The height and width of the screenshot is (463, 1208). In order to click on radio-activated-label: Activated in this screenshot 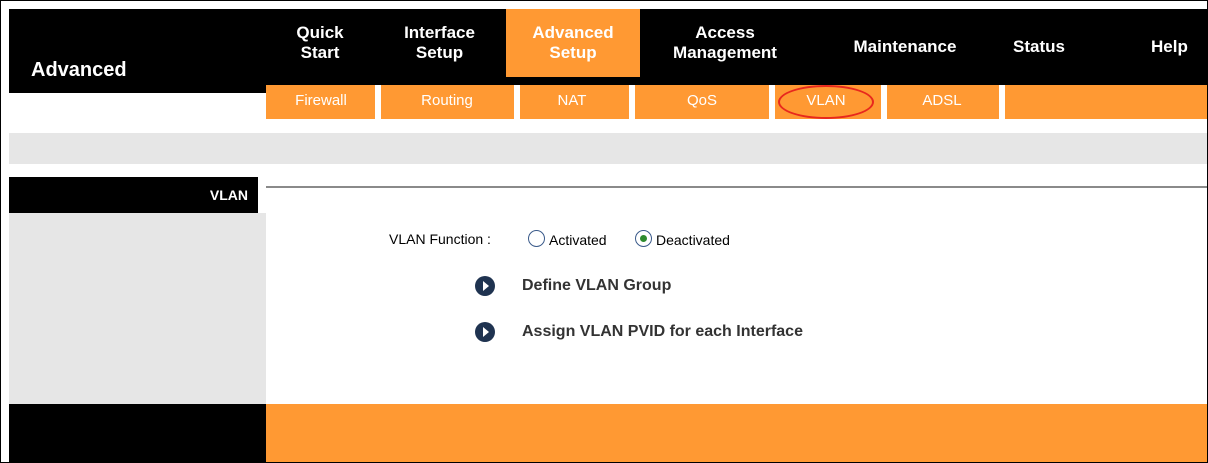, I will do `click(578, 240)`.